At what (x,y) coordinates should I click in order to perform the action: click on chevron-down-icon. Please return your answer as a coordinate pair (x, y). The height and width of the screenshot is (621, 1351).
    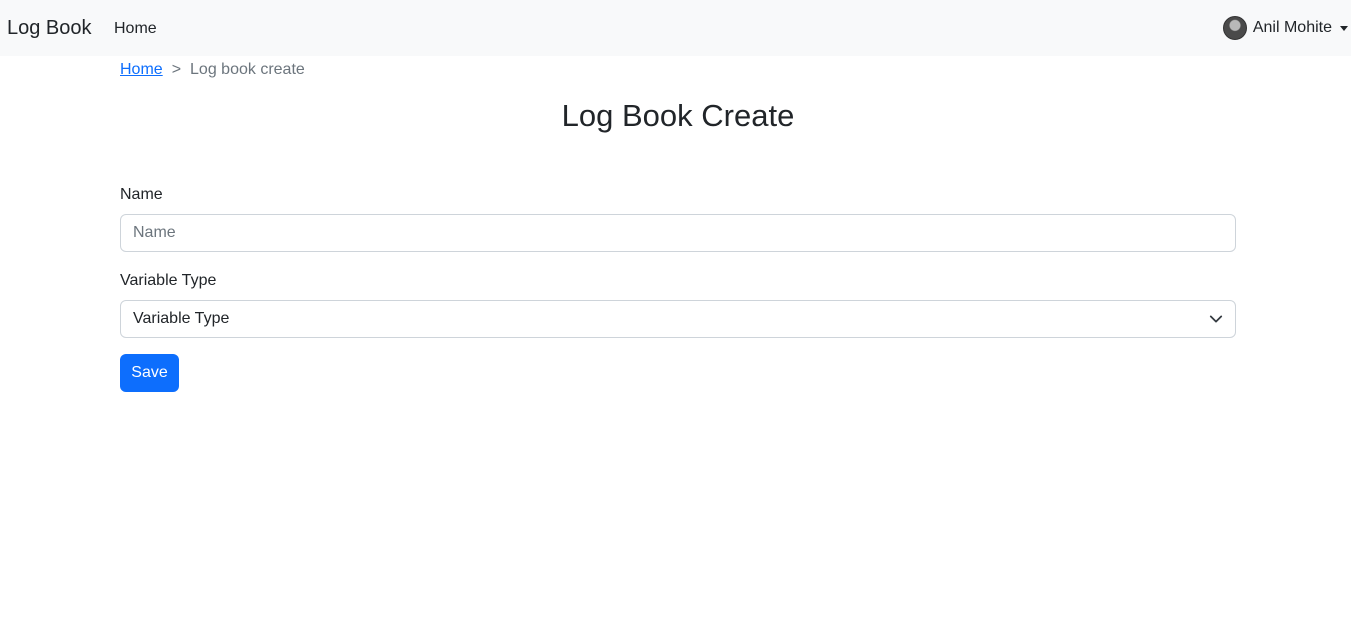
    Looking at the image, I should click on (1216, 319).